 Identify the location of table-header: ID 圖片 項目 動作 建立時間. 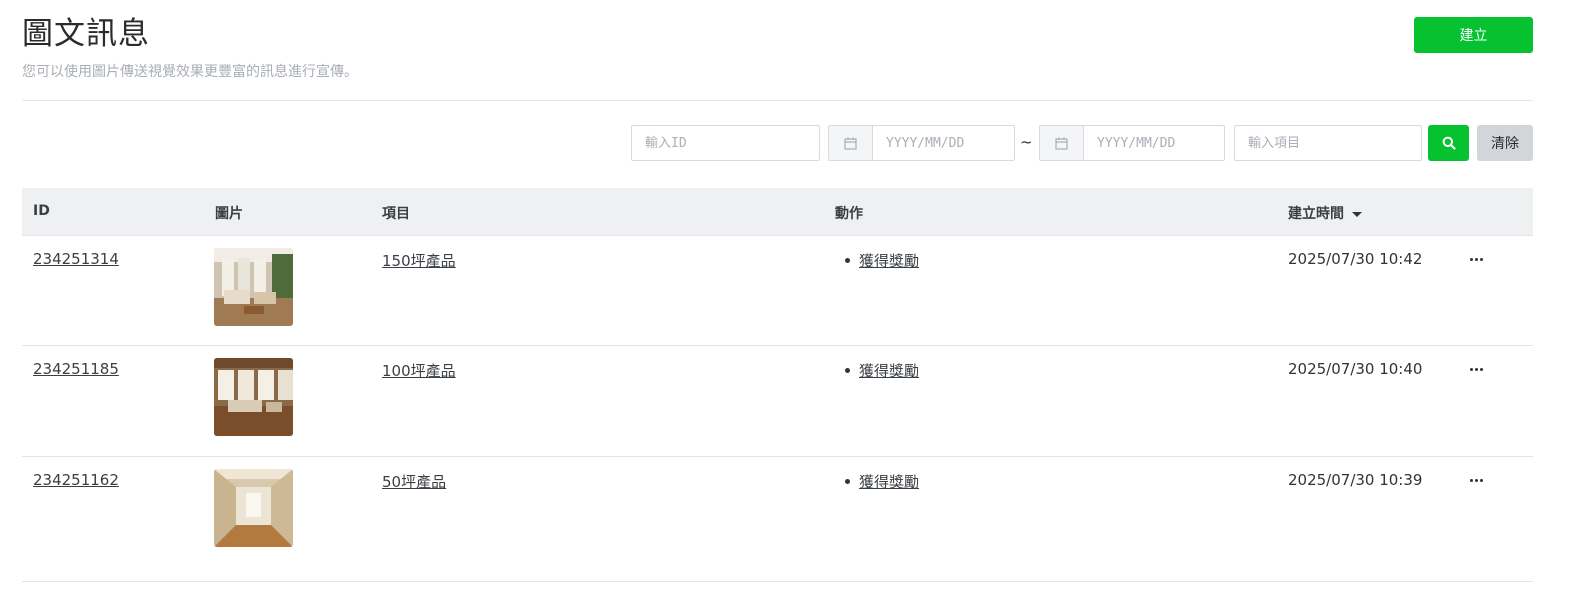
(777, 212).